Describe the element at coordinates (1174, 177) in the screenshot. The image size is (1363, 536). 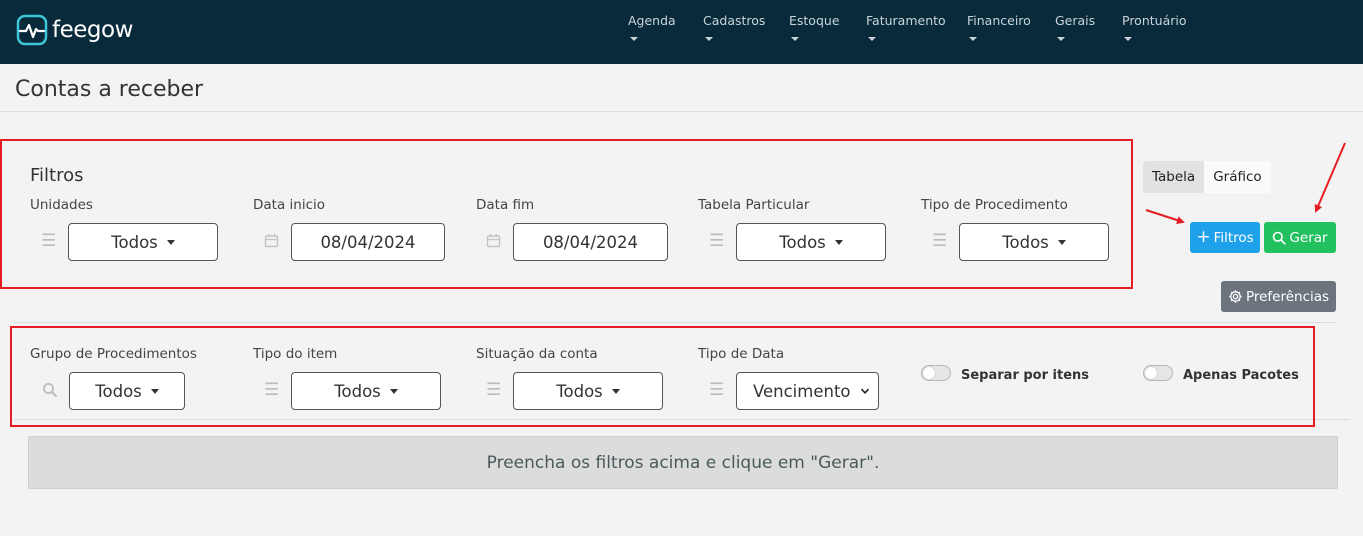
I see `tab-tabela: Tabela` at that location.